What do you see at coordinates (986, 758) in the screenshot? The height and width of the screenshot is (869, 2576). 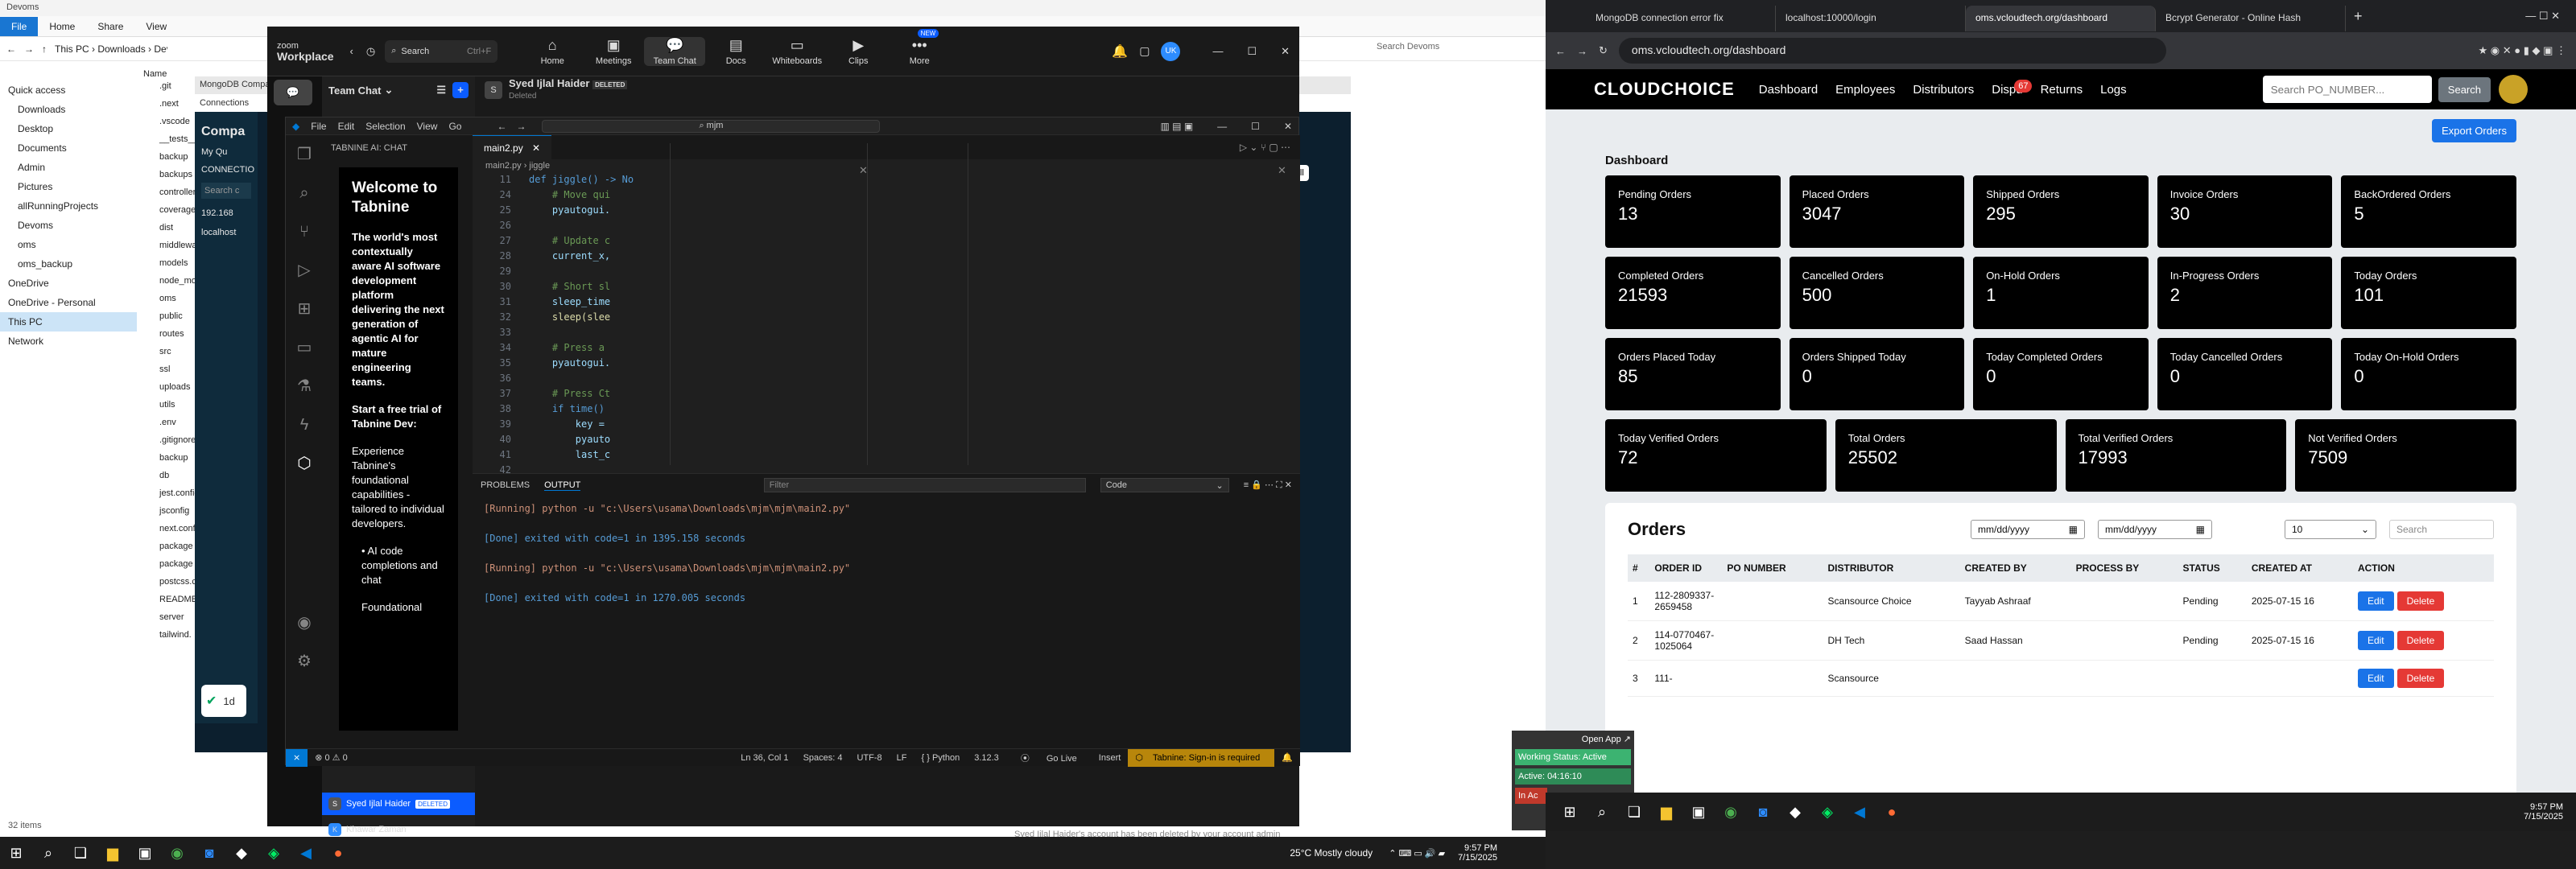 I see `python-version: 3.12.3` at bounding box center [986, 758].